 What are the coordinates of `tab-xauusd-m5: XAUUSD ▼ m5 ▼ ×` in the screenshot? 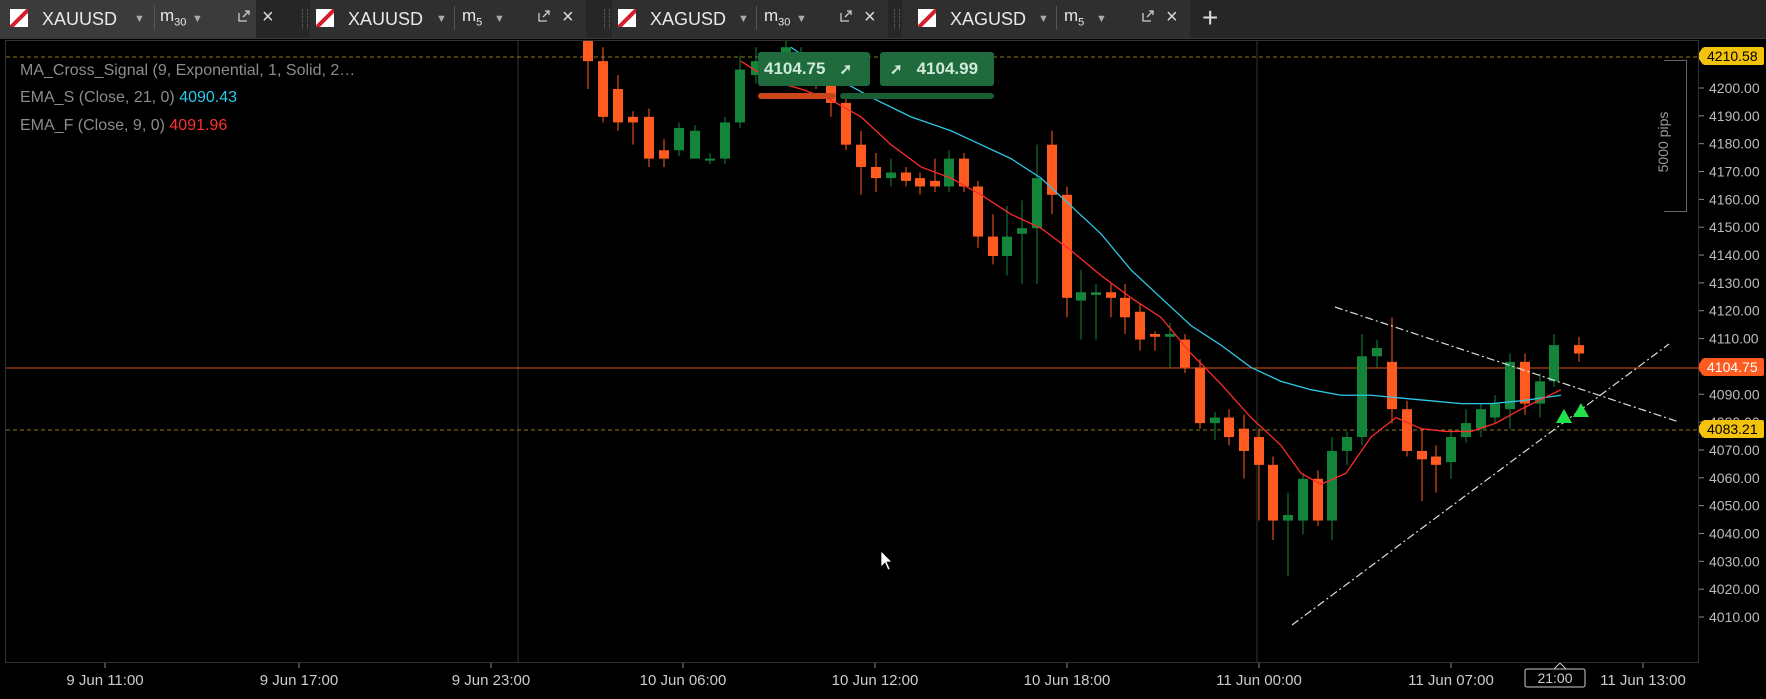 It's located at (448, 19).